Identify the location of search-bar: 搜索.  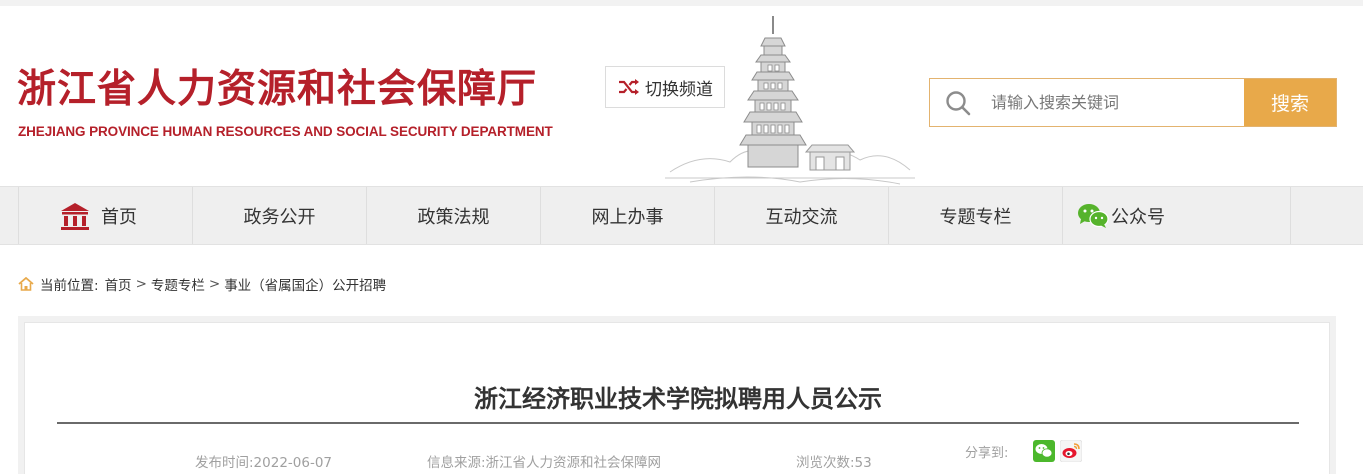
(1133, 102).